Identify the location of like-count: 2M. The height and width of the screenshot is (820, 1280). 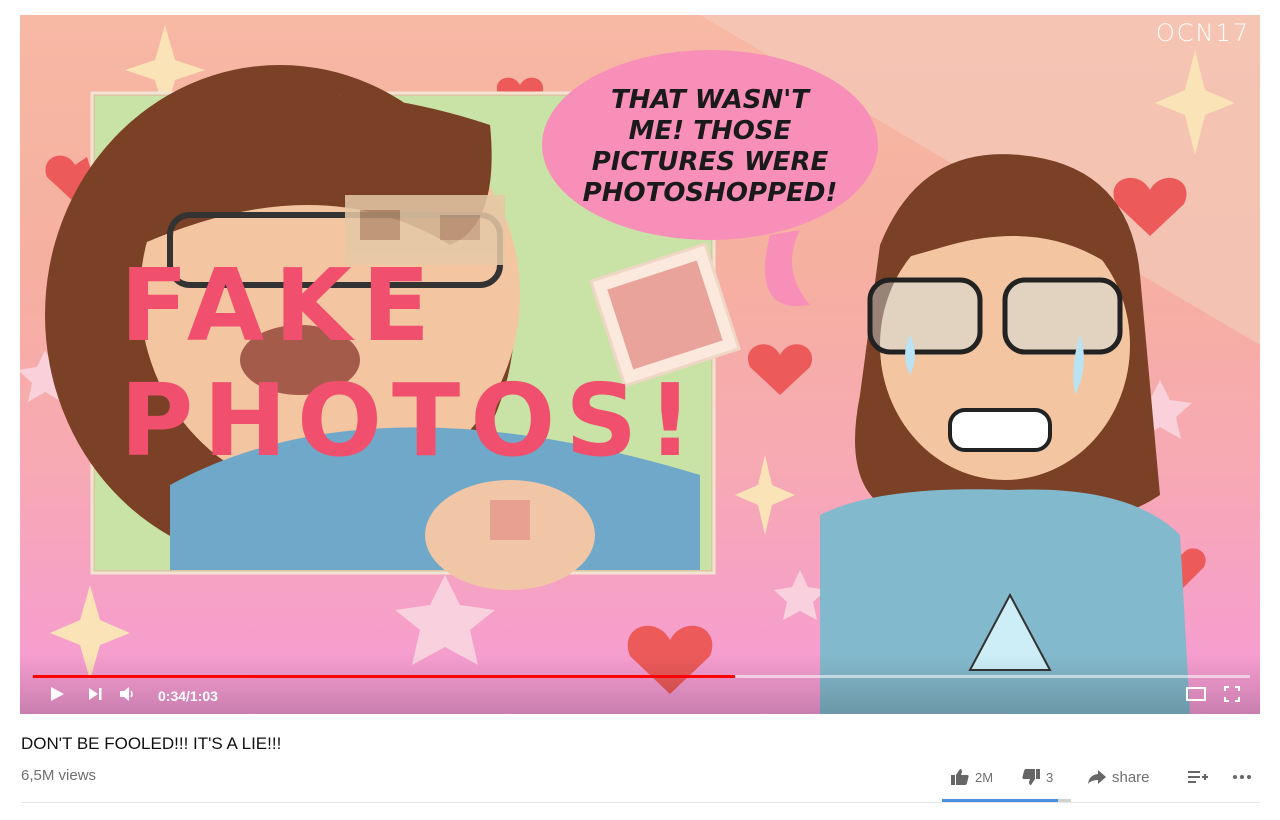
(984, 777).